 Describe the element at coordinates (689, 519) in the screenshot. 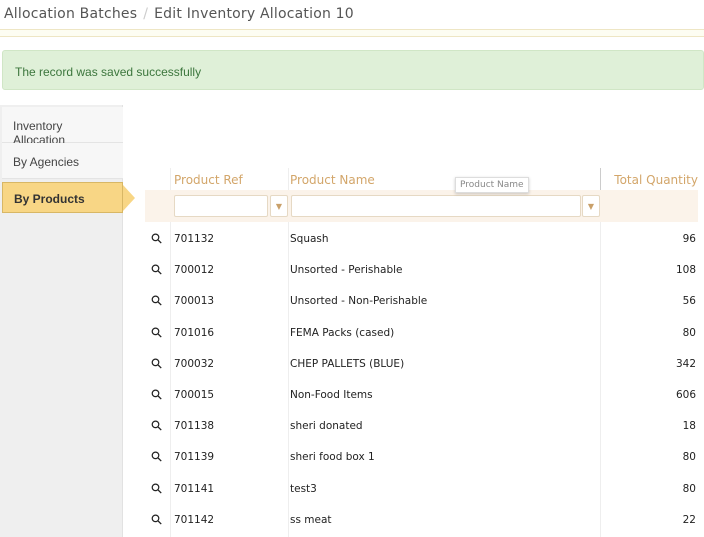

I see `total-quantity-cell: 22` at that location.